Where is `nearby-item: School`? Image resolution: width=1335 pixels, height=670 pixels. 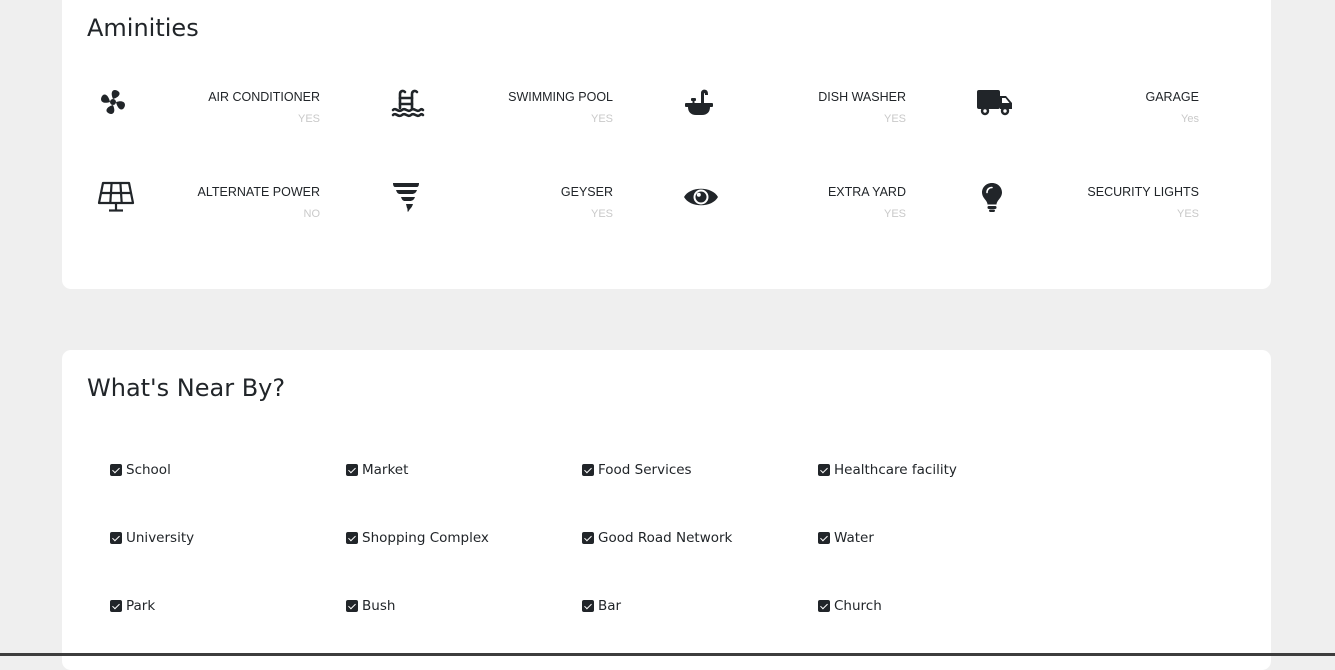 nearby-item: School is located at coordinates (140, 470).